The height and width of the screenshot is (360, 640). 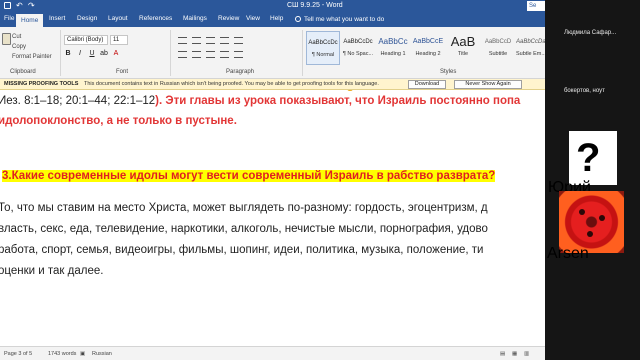 What do you see at coordinates (118, 18) in the screenshot?
I see `tab-layout: Layout` at bounding box center [118, 18].